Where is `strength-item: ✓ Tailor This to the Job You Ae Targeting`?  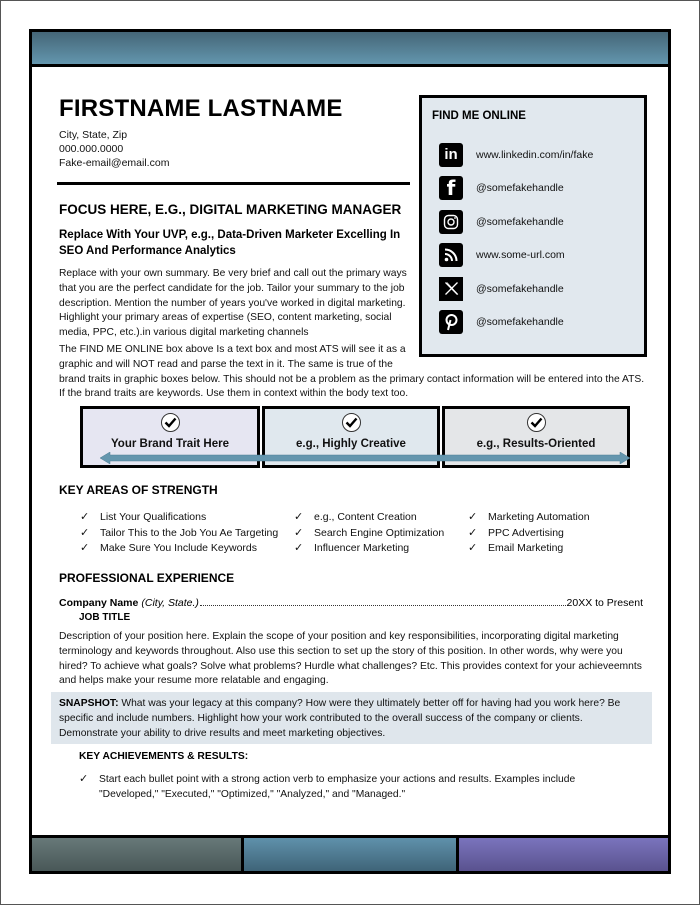
strength-item: ✓ Tailor This to the Job You Ae Targeting is located at coordinates (187, 534).